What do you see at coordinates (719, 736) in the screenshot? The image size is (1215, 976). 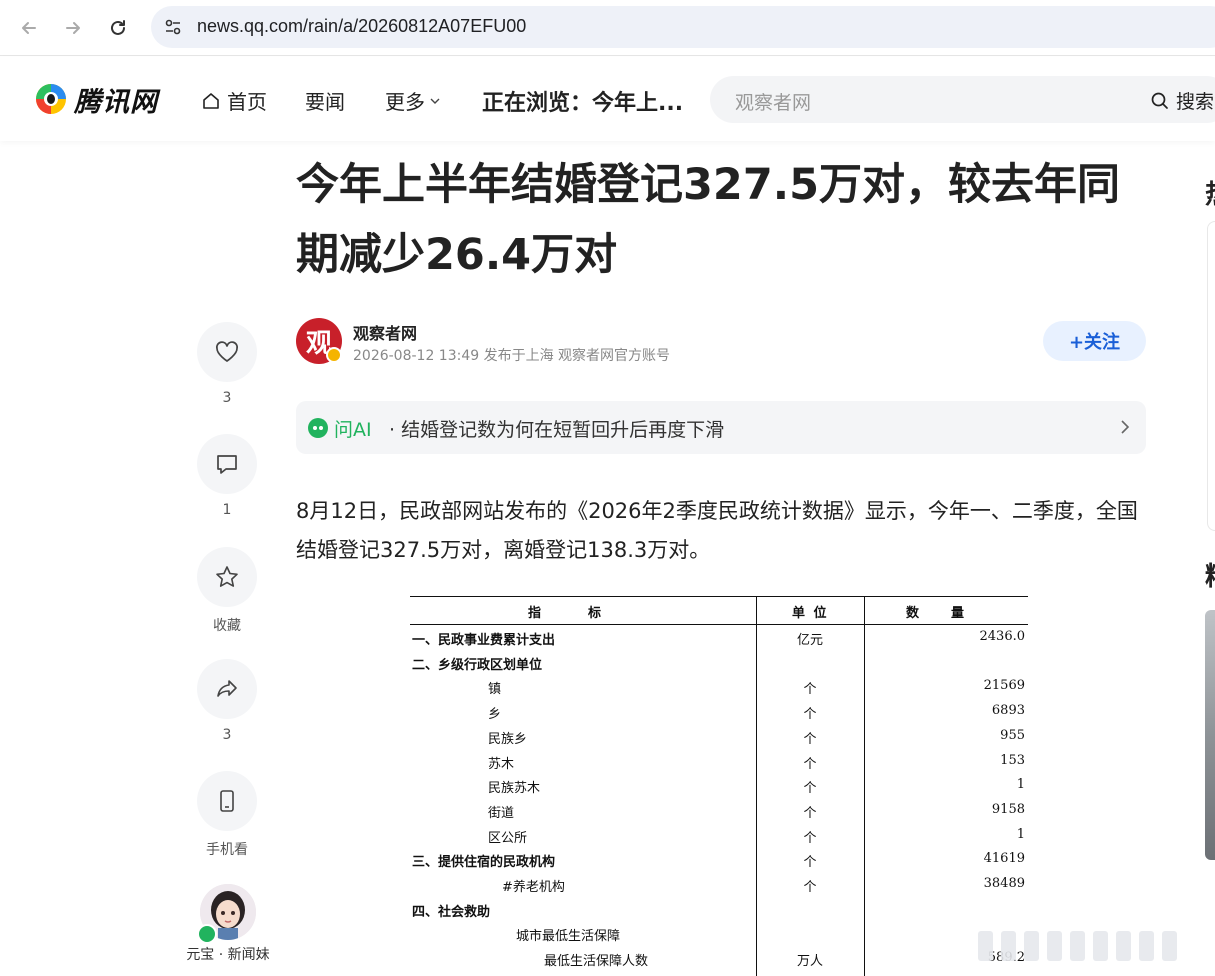 I see `table-row: 民族乡 个 955` at bounding box center [719, 736].